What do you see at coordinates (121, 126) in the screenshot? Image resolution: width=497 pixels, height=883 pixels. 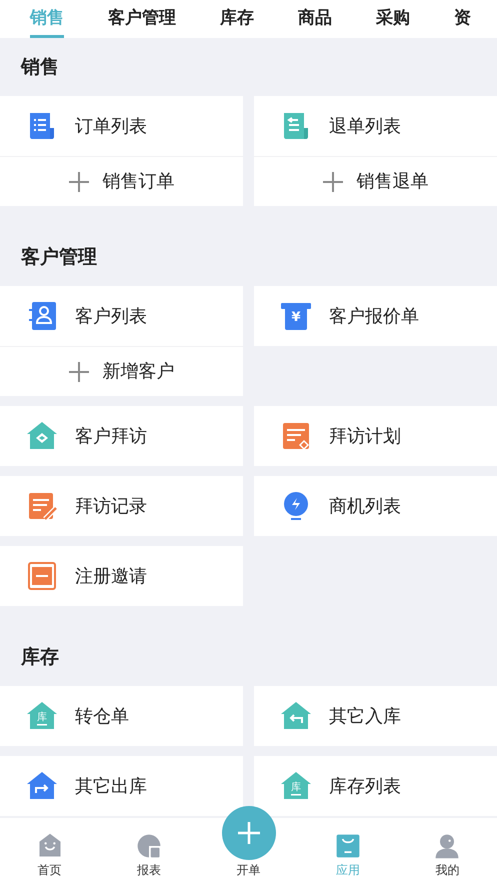 I see `menu-item: 订单列表` at bounding box center [121, 126].